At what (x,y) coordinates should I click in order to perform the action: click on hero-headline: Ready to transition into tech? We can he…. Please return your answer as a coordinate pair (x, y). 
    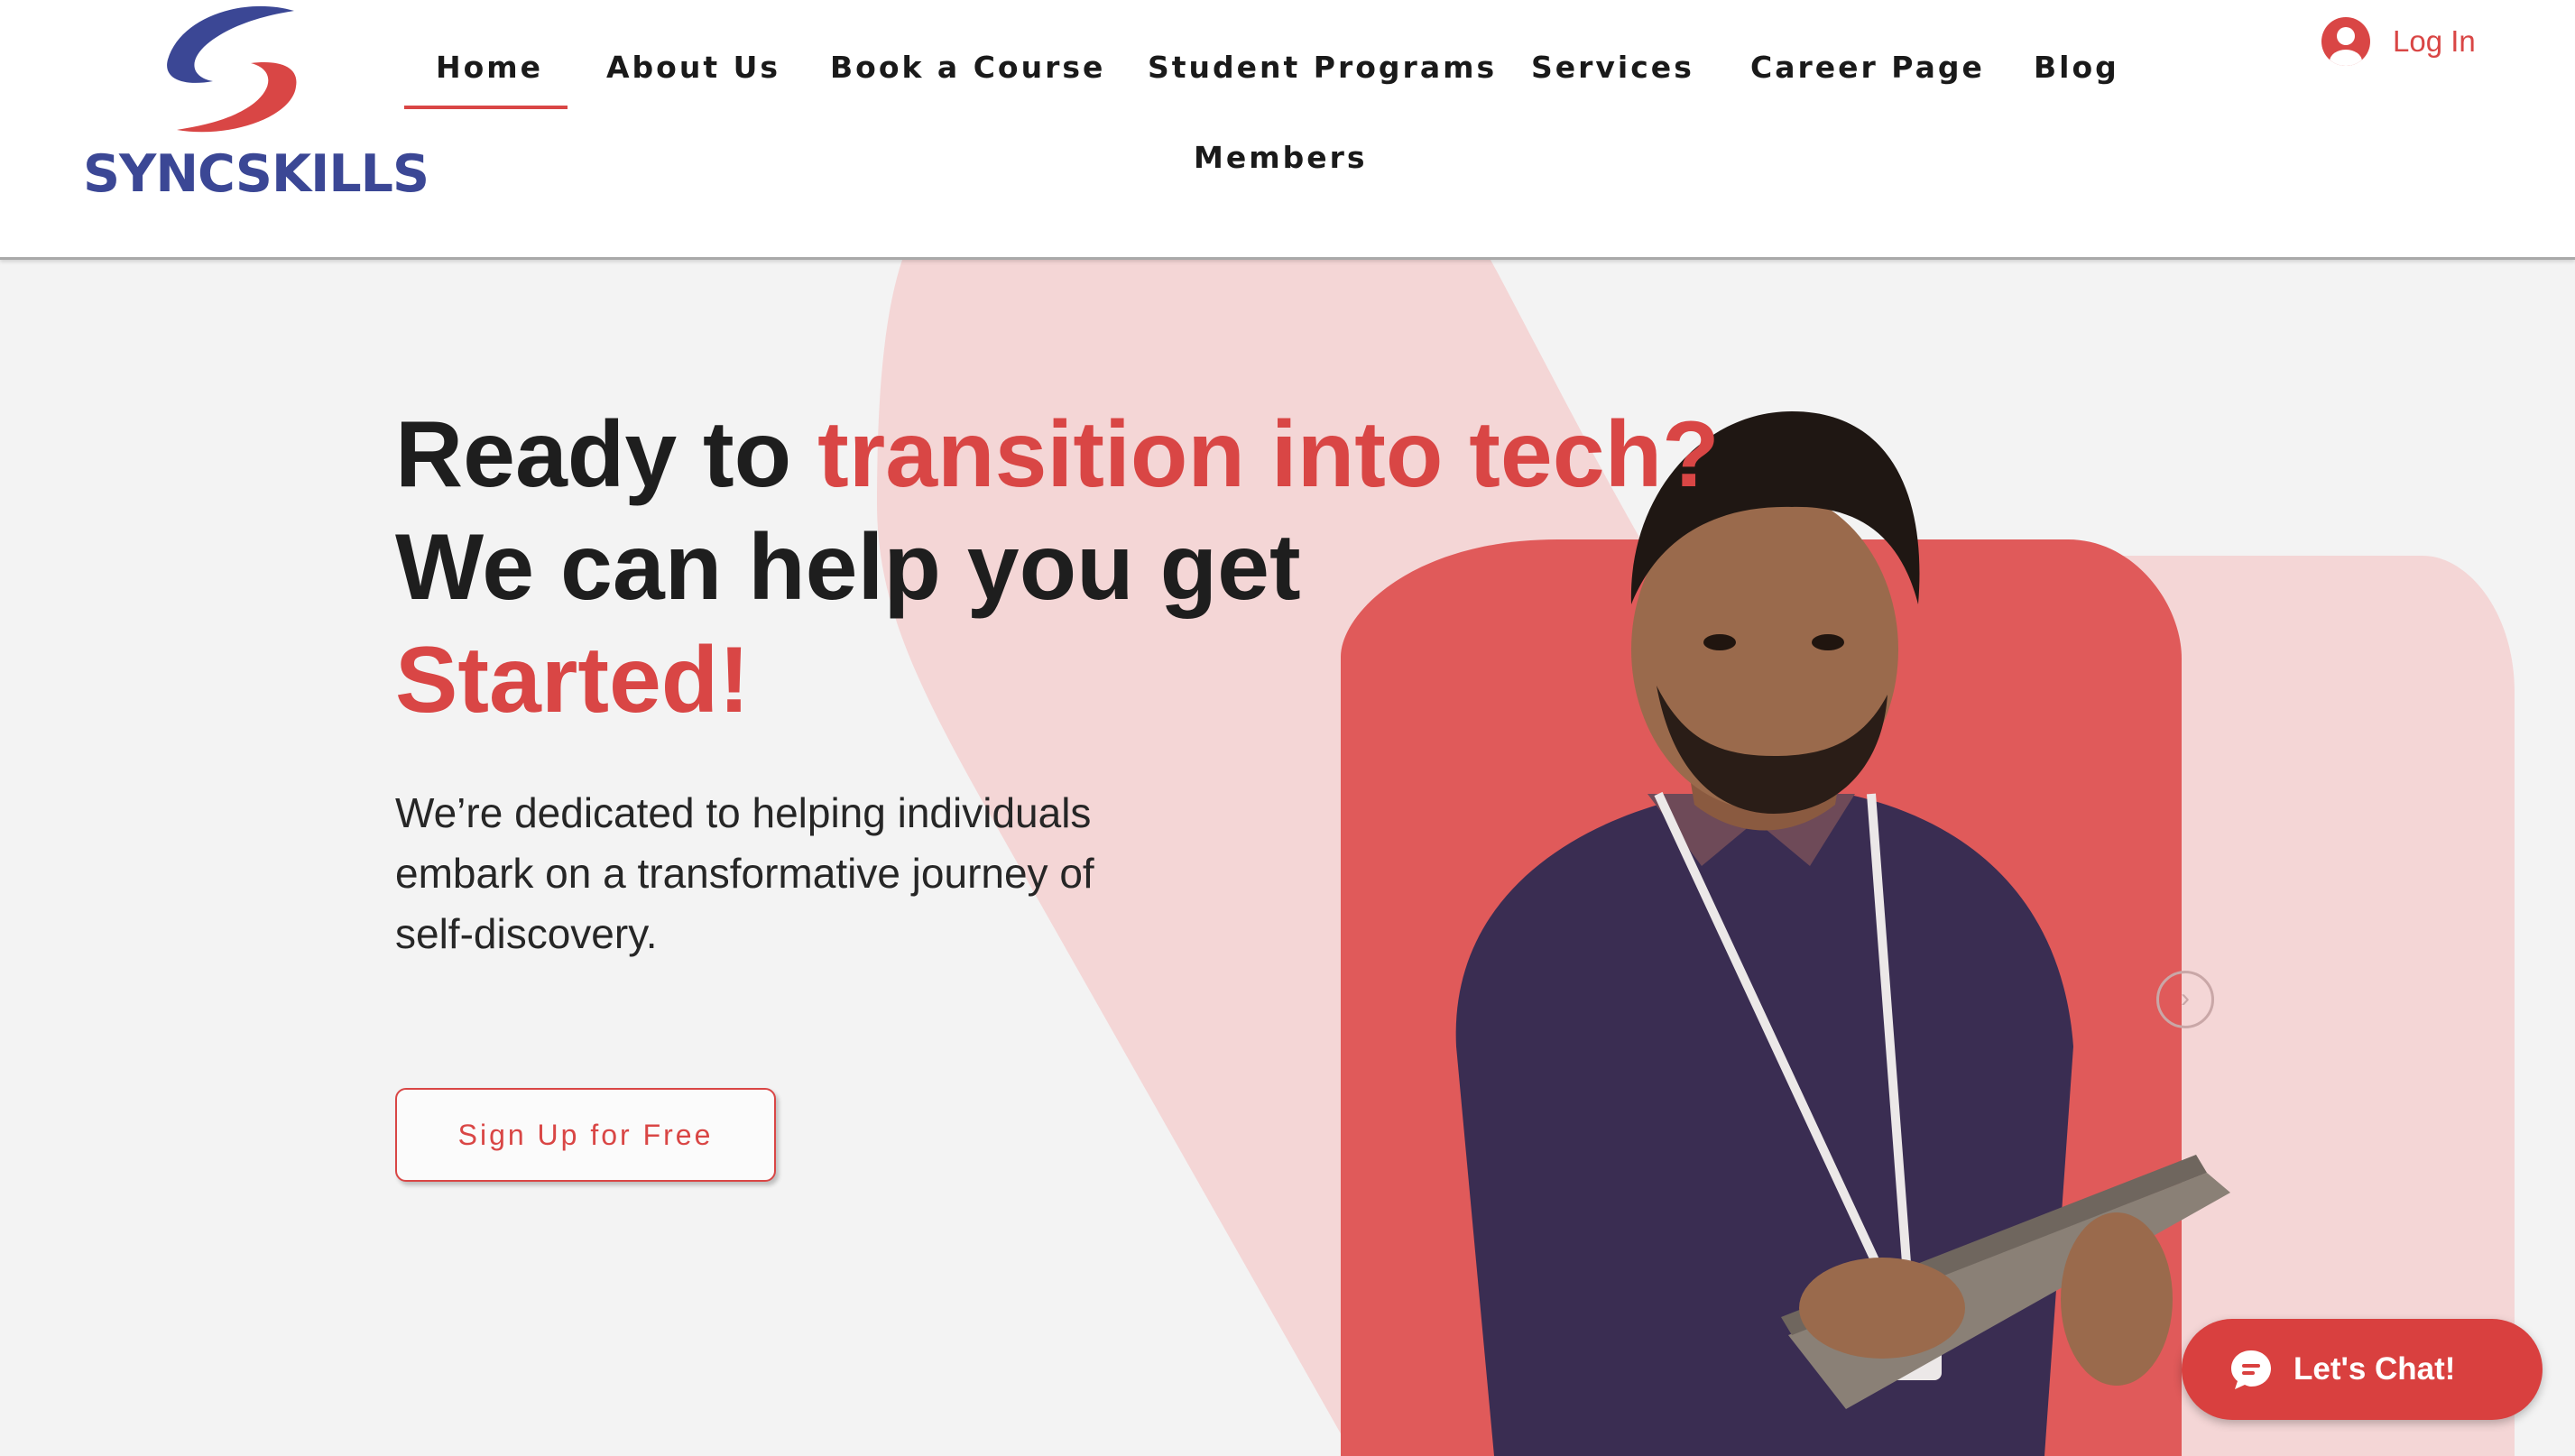
    Looking at the image, I should click on (1057, 568).